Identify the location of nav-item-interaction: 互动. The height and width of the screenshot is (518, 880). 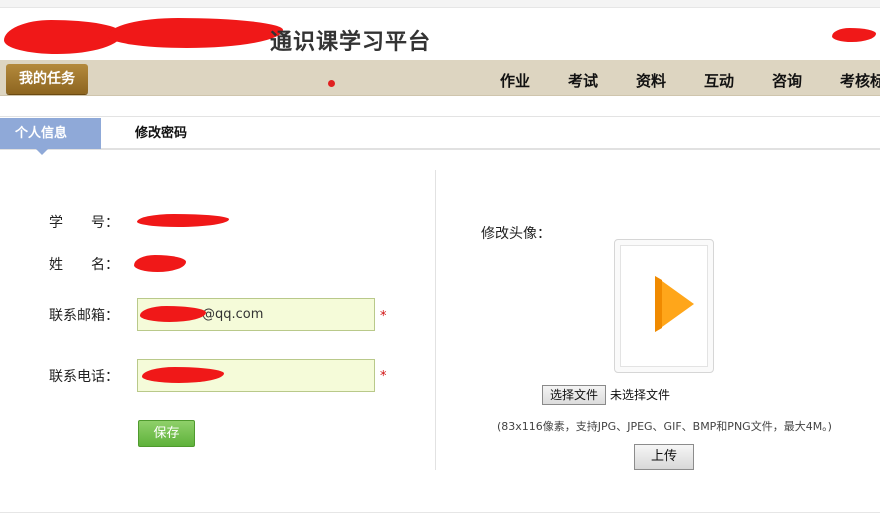
(719, 80).